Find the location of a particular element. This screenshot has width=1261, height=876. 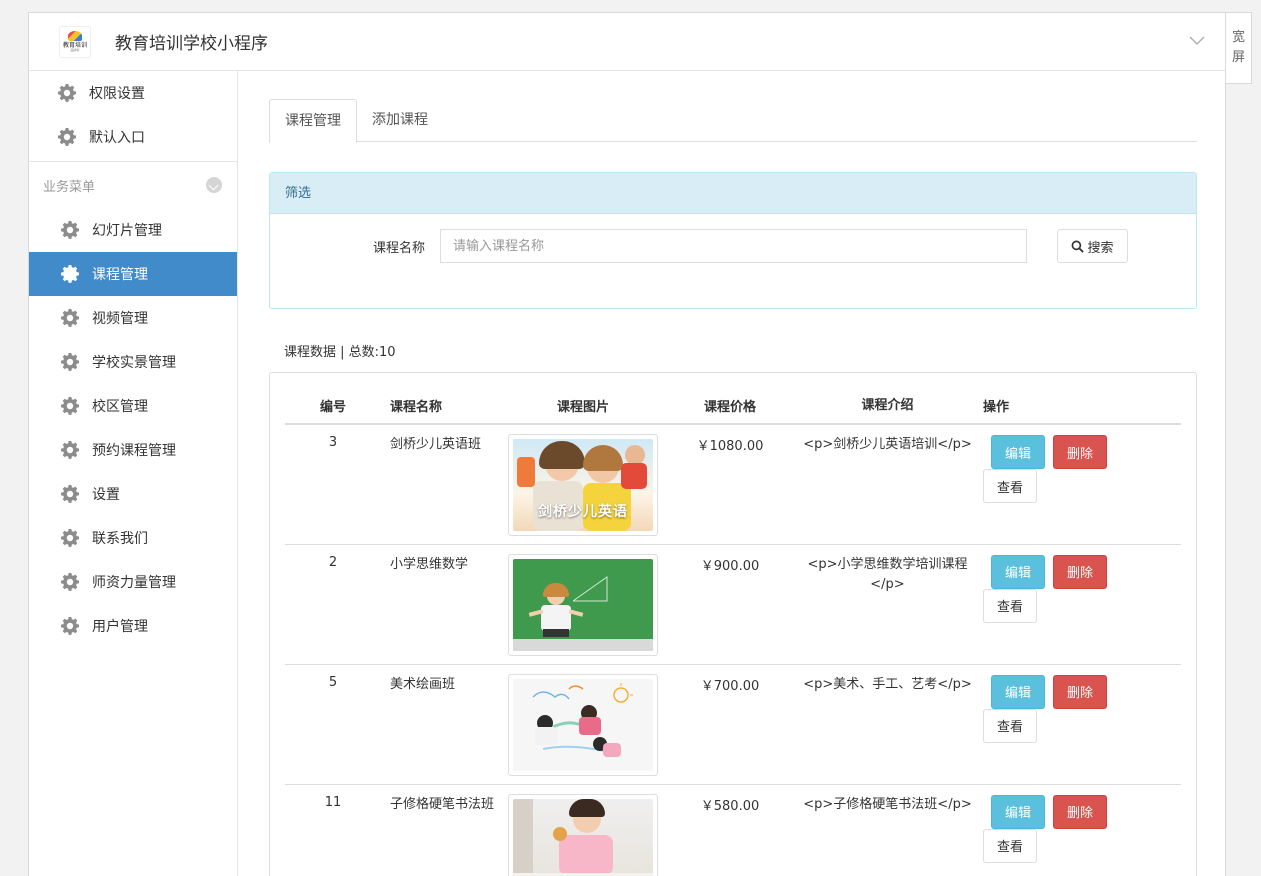

action-row: 编辑 删除 is located at coordinates (1082, 571).